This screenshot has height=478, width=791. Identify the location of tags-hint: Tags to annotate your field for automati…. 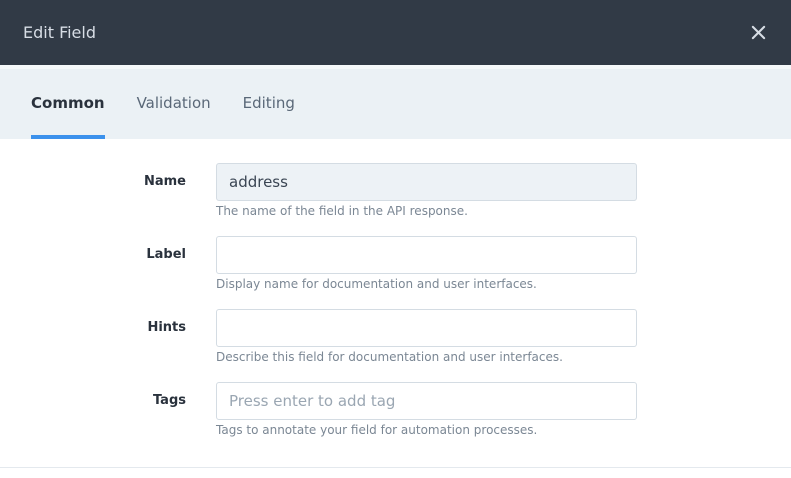
(377, 430).